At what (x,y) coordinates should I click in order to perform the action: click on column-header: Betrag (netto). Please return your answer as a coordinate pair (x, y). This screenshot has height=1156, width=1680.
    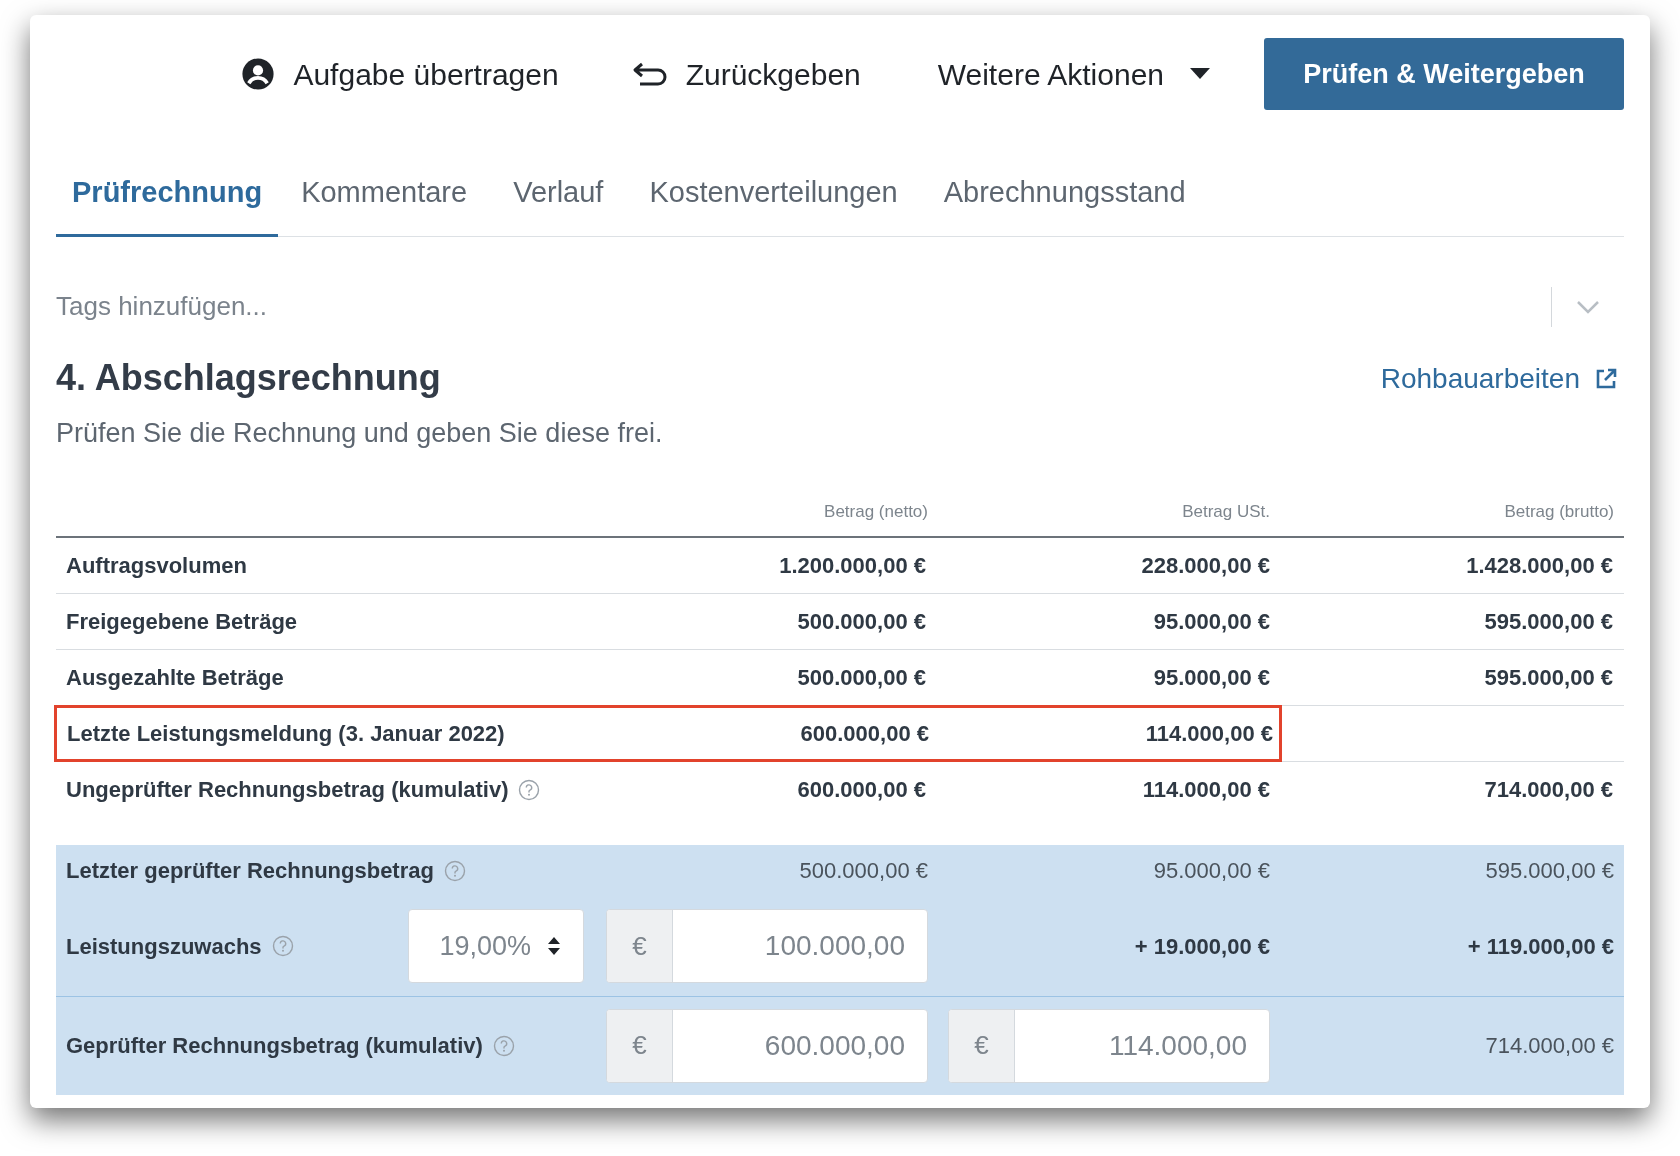
    Looking at the image, I should click on (876, 511).